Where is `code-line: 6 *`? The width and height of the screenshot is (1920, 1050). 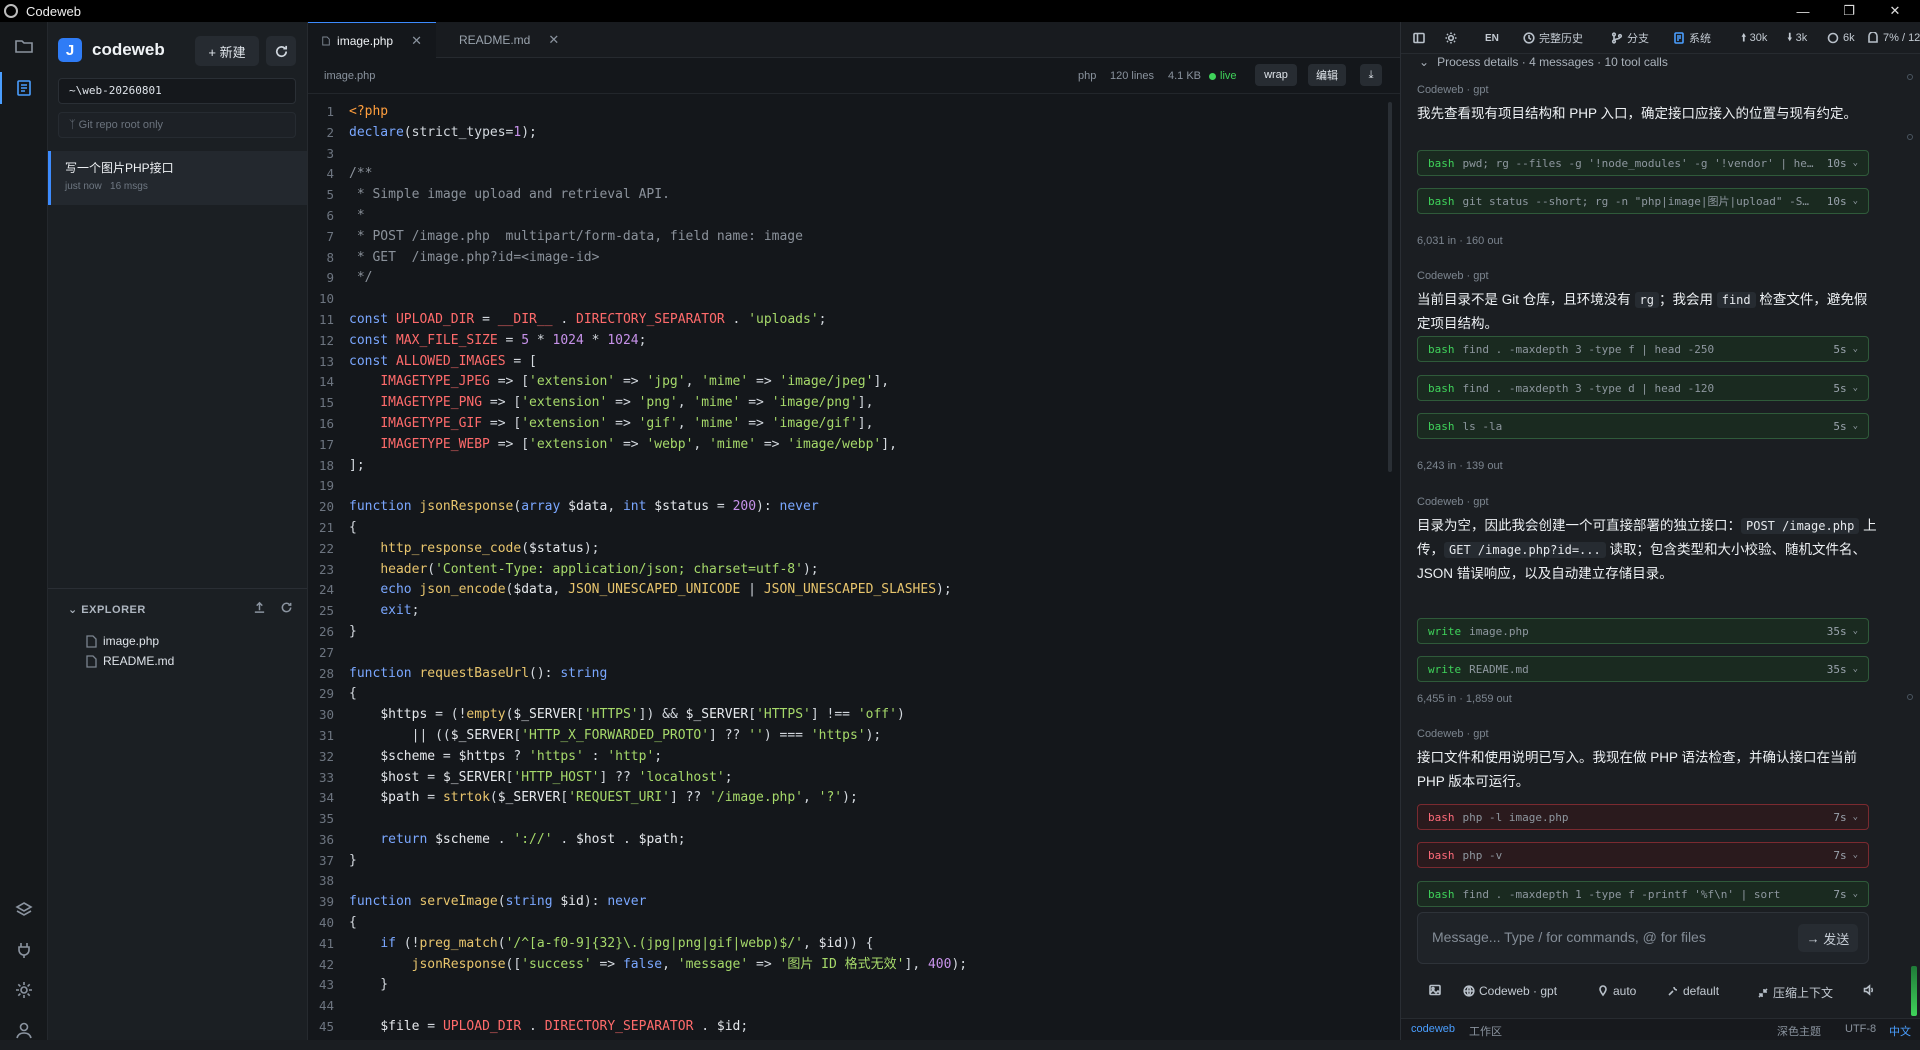 code-line: 6 * is located at coordinates (345, 215).